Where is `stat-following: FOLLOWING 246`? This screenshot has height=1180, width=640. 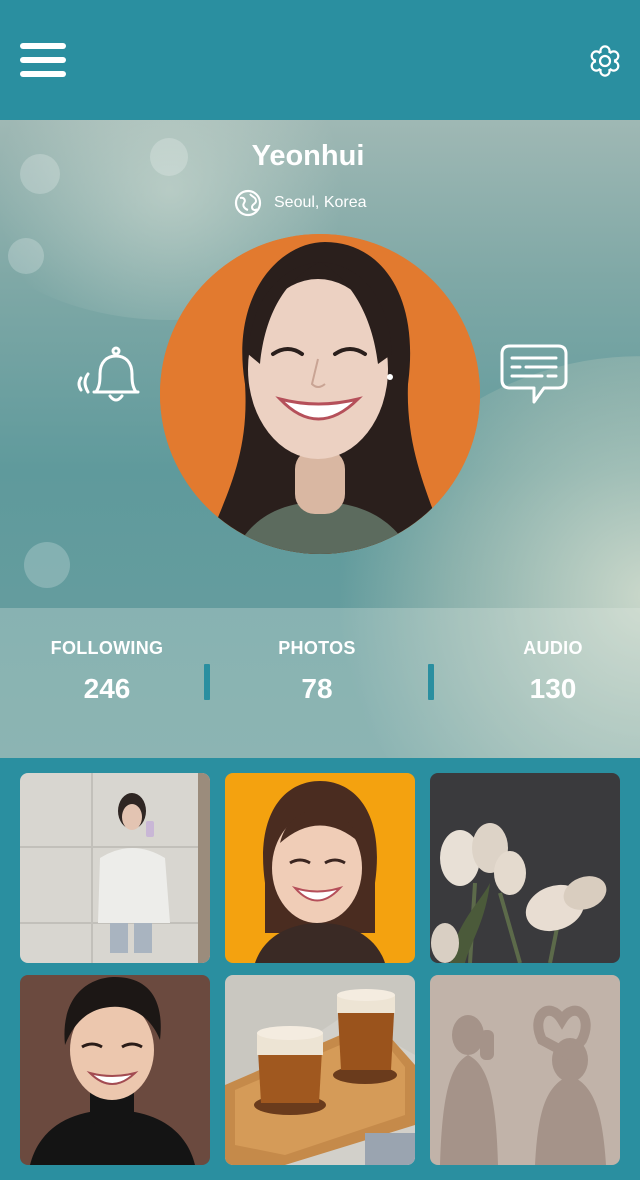
stat-following: FOLLOWING 246 is located at coordinates (107, 671).